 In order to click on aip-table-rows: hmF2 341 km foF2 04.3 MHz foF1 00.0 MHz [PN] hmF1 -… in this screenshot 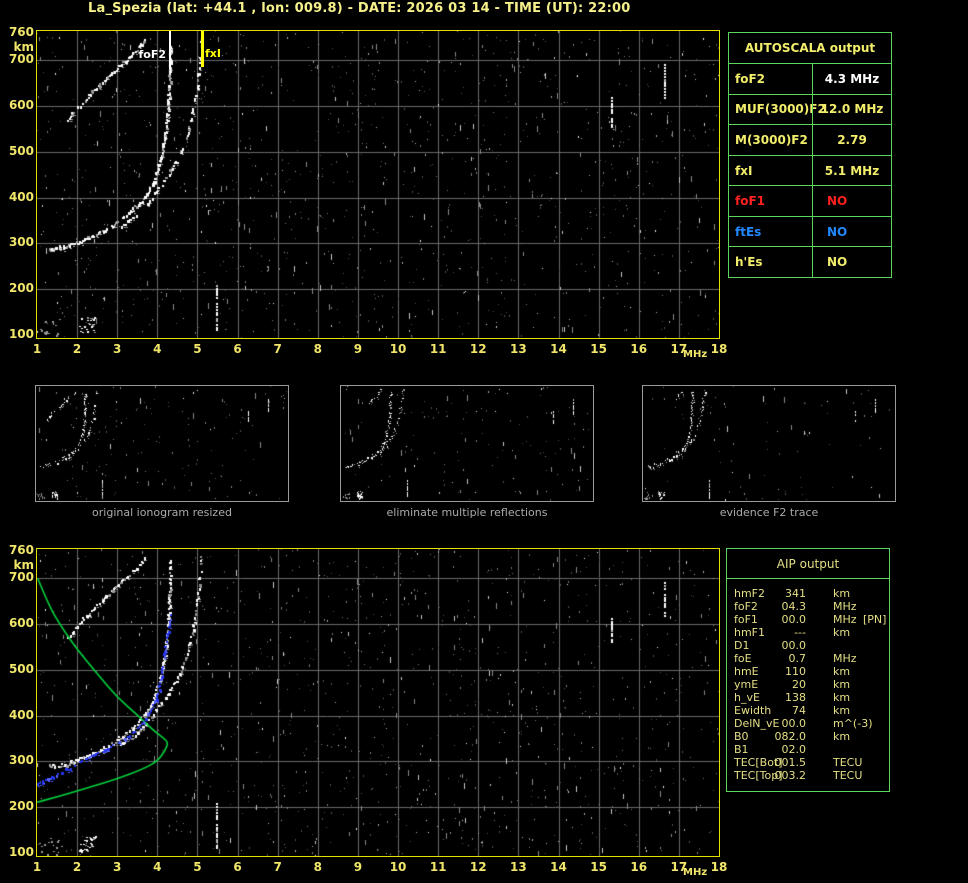, I will do `click(808, 680)`.